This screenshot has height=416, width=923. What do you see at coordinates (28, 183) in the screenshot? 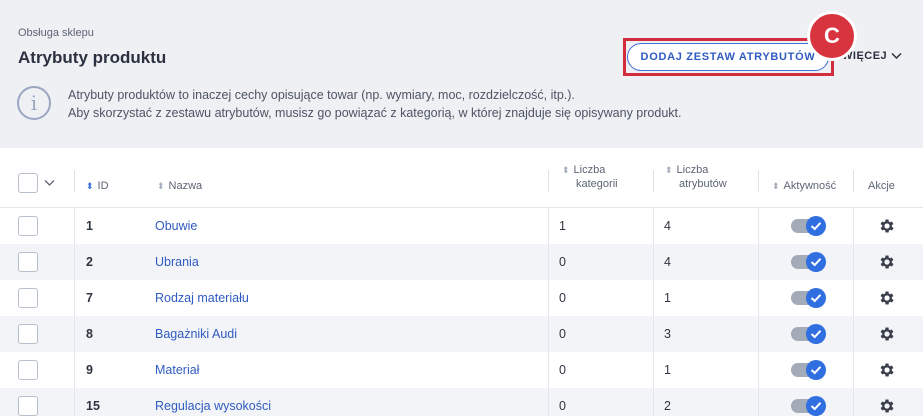
I see `select-all-checkbox` at bounding box center [28, 183].